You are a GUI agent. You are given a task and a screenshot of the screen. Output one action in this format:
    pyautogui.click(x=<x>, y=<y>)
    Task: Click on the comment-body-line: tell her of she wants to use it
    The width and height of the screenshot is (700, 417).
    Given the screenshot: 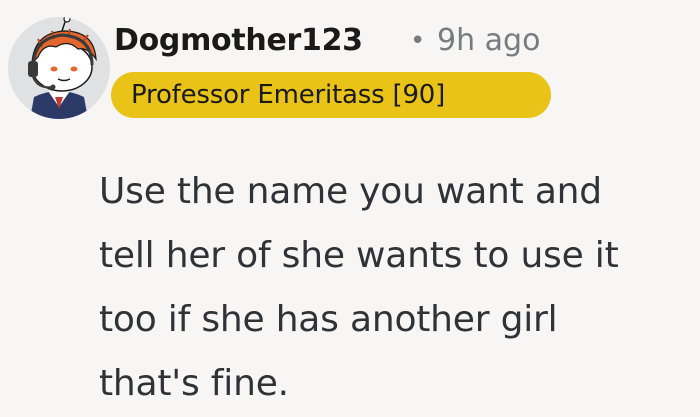 What is the action you would take?
    pyautogui.click(x=359, y=255)
    